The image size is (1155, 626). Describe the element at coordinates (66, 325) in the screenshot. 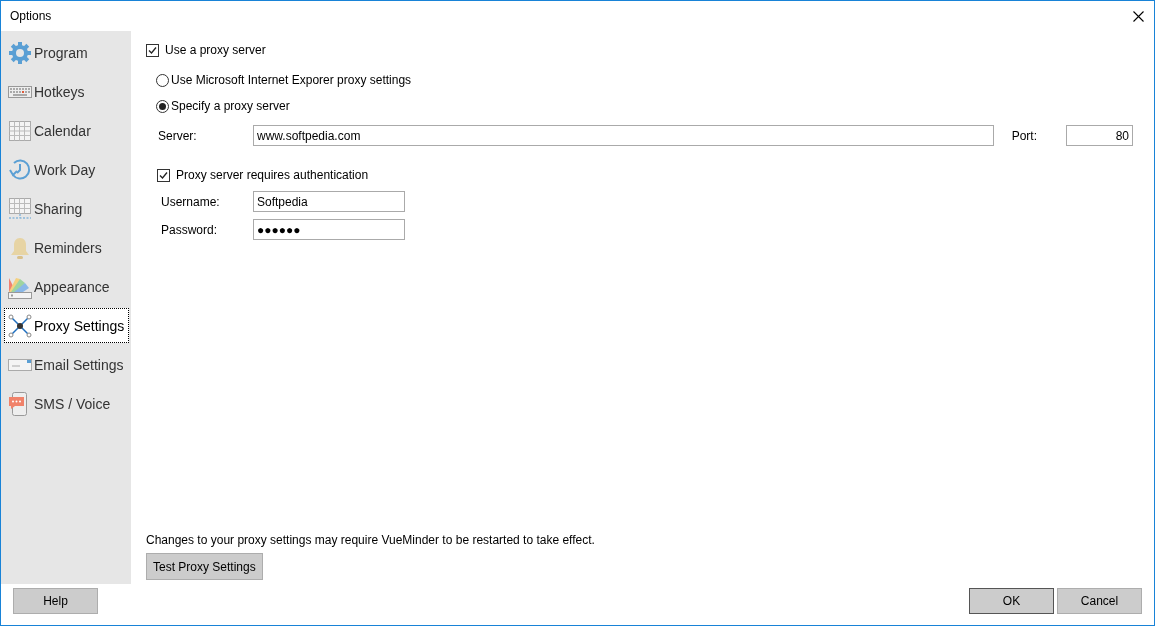

I see `sidebar-item: Proxy Settings` at that location.